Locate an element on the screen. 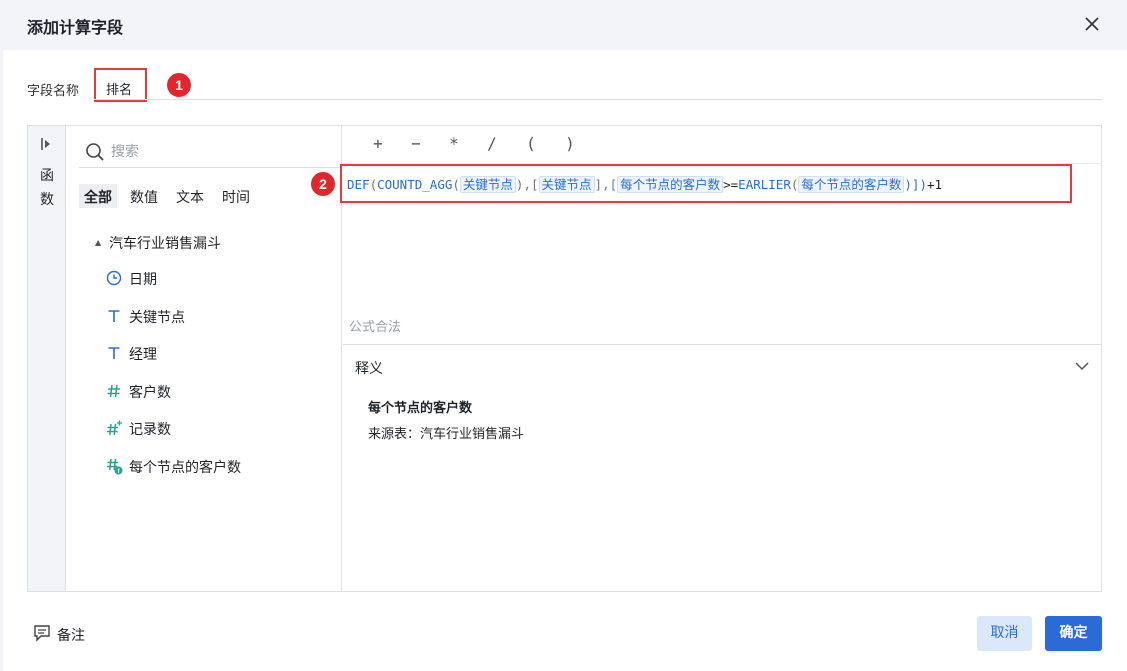 This screenshot has width=1127, height=671. note-icon is located at coordinates (42, 633).